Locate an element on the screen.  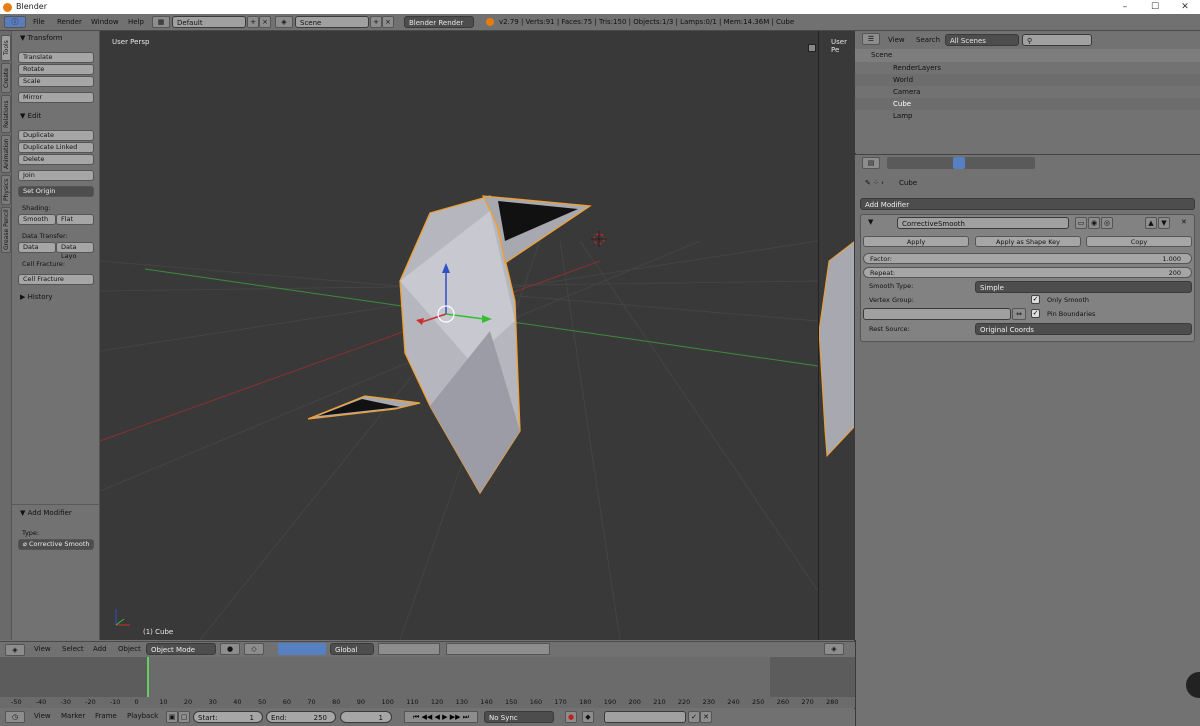
add-menu: Add is located at coordinates (100, 649).